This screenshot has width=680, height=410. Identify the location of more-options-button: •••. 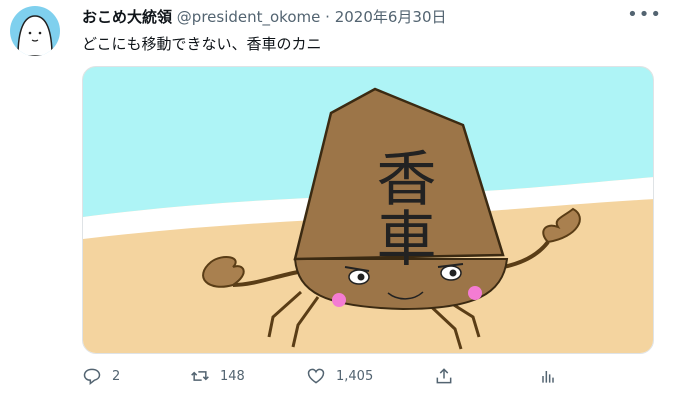
(644, 14).